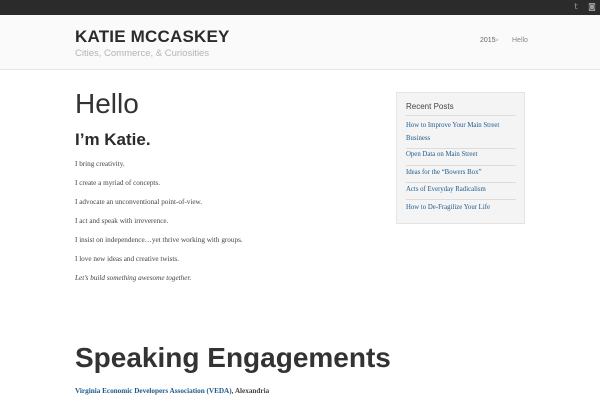 The image size is (600, 400). I want to click on speaking-engagements-heading: Speaking Engagements, so click(233, 357).